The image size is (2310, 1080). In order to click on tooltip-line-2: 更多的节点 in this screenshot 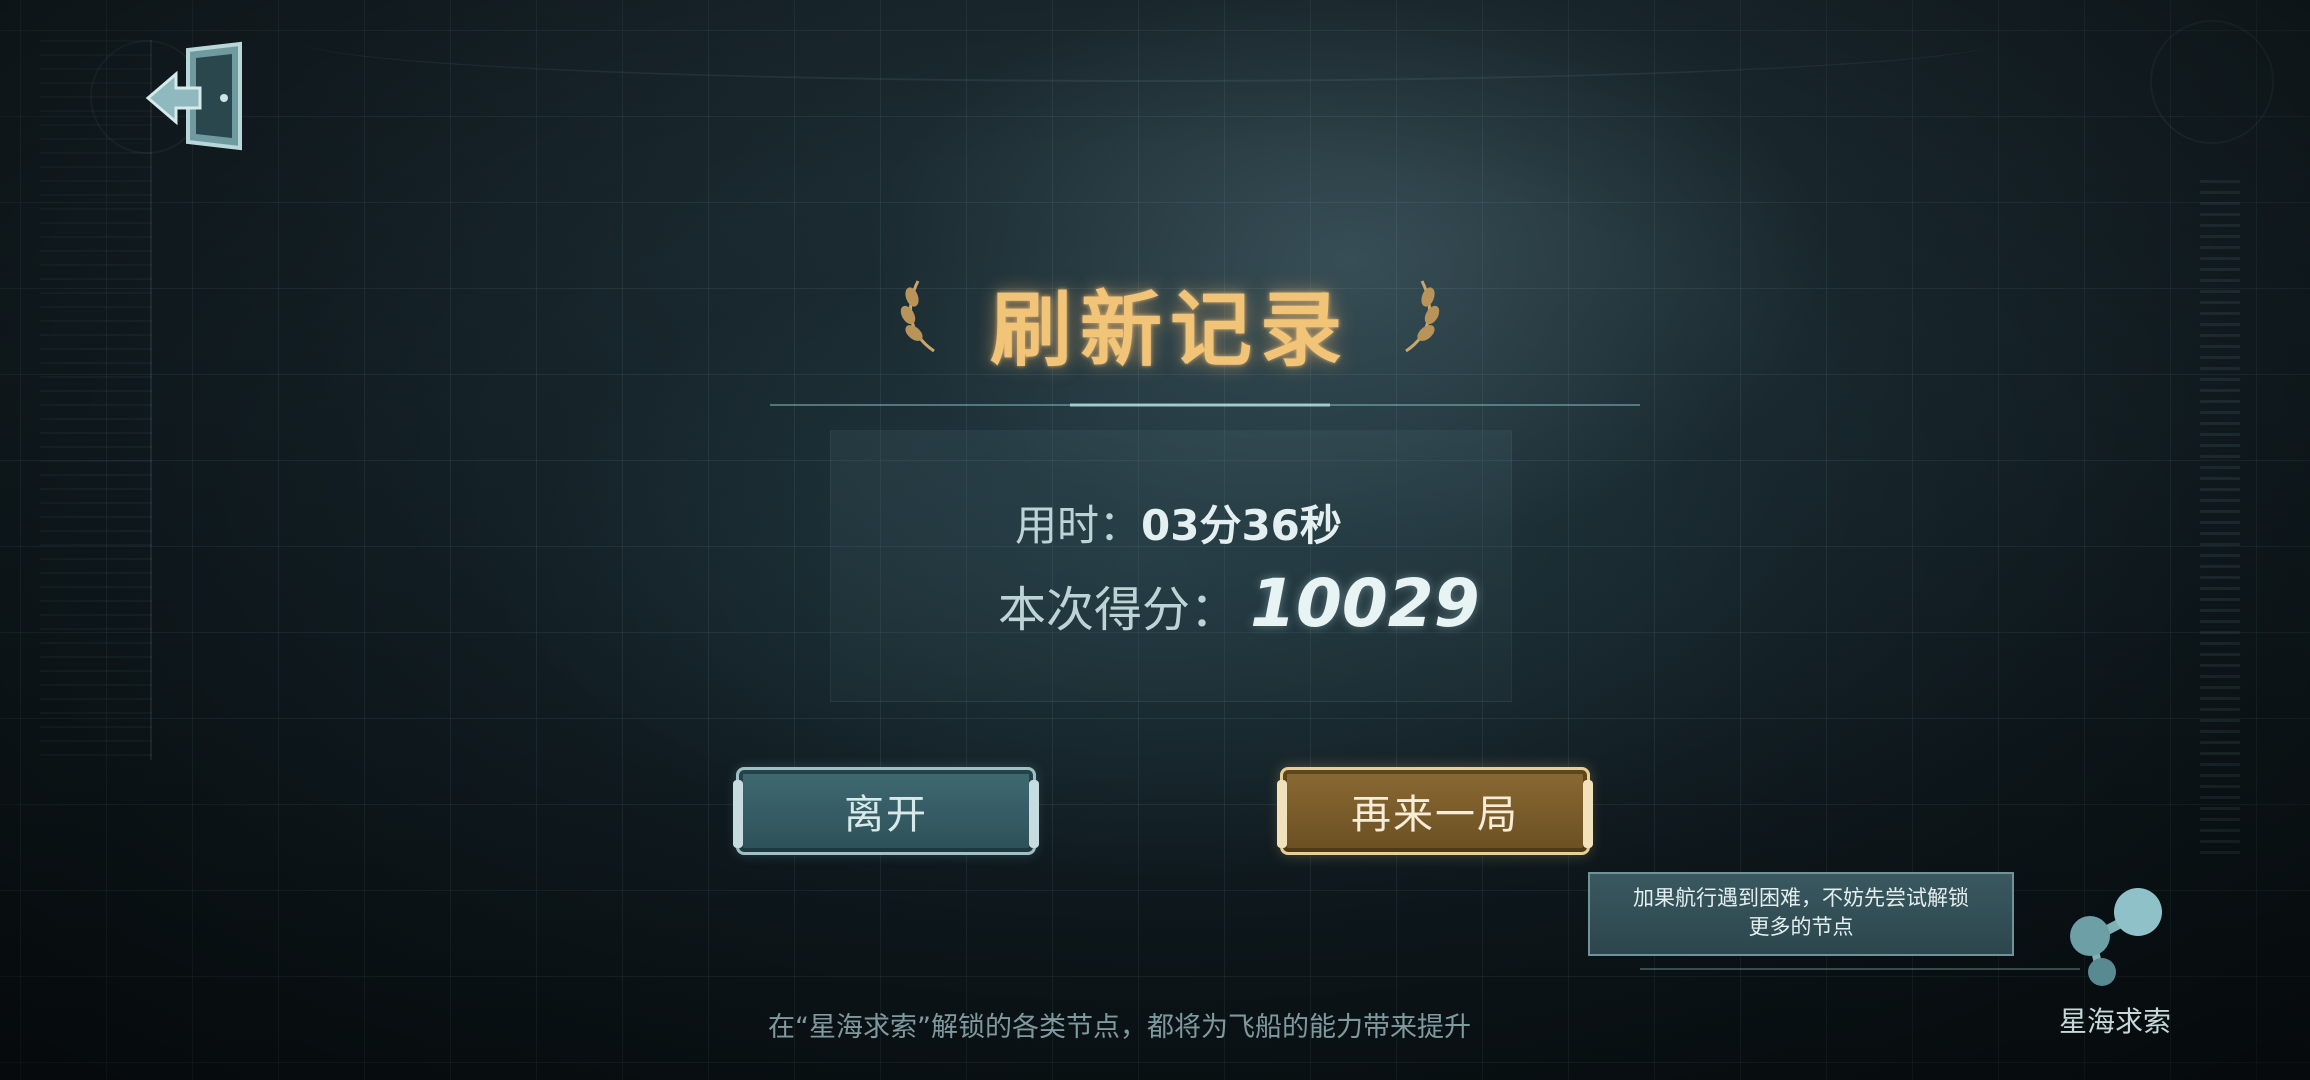, I will do `click(1801, 927)`.